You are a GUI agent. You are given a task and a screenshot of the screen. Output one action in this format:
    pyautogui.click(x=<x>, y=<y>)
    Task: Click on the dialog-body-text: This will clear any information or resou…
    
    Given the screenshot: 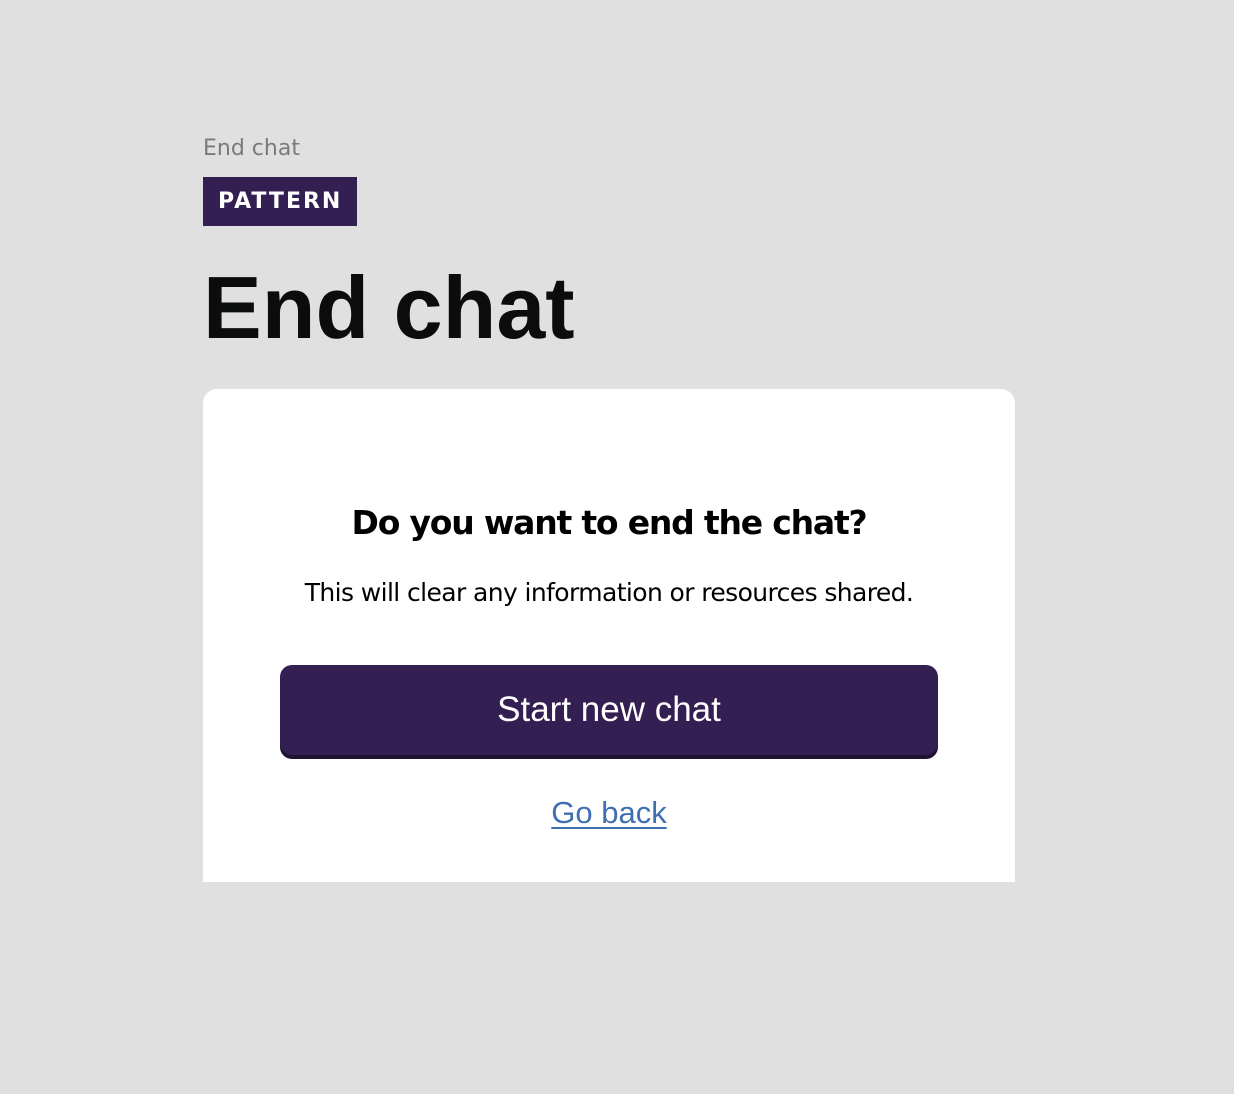 What is the action you would take?
    pyautogui.click(x=609, y=592)
    